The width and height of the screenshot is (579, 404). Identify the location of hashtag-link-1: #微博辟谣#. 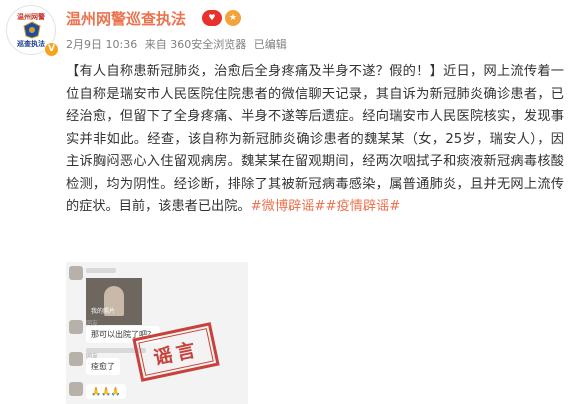
(288, 206).